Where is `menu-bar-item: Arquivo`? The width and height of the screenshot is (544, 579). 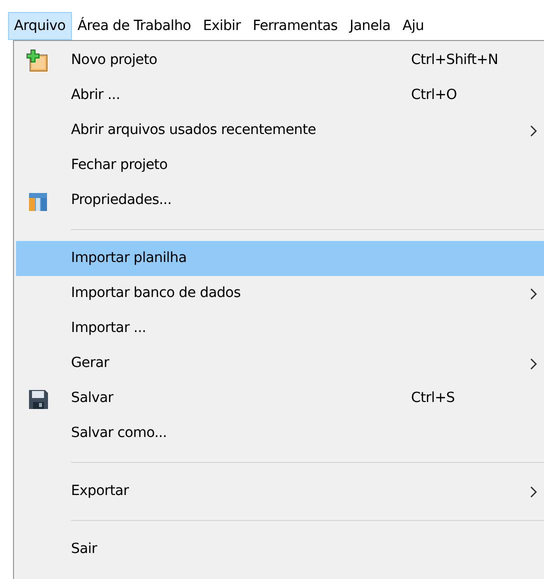
menu-bar-item: Arquivo is located at coordinates (40, 26).